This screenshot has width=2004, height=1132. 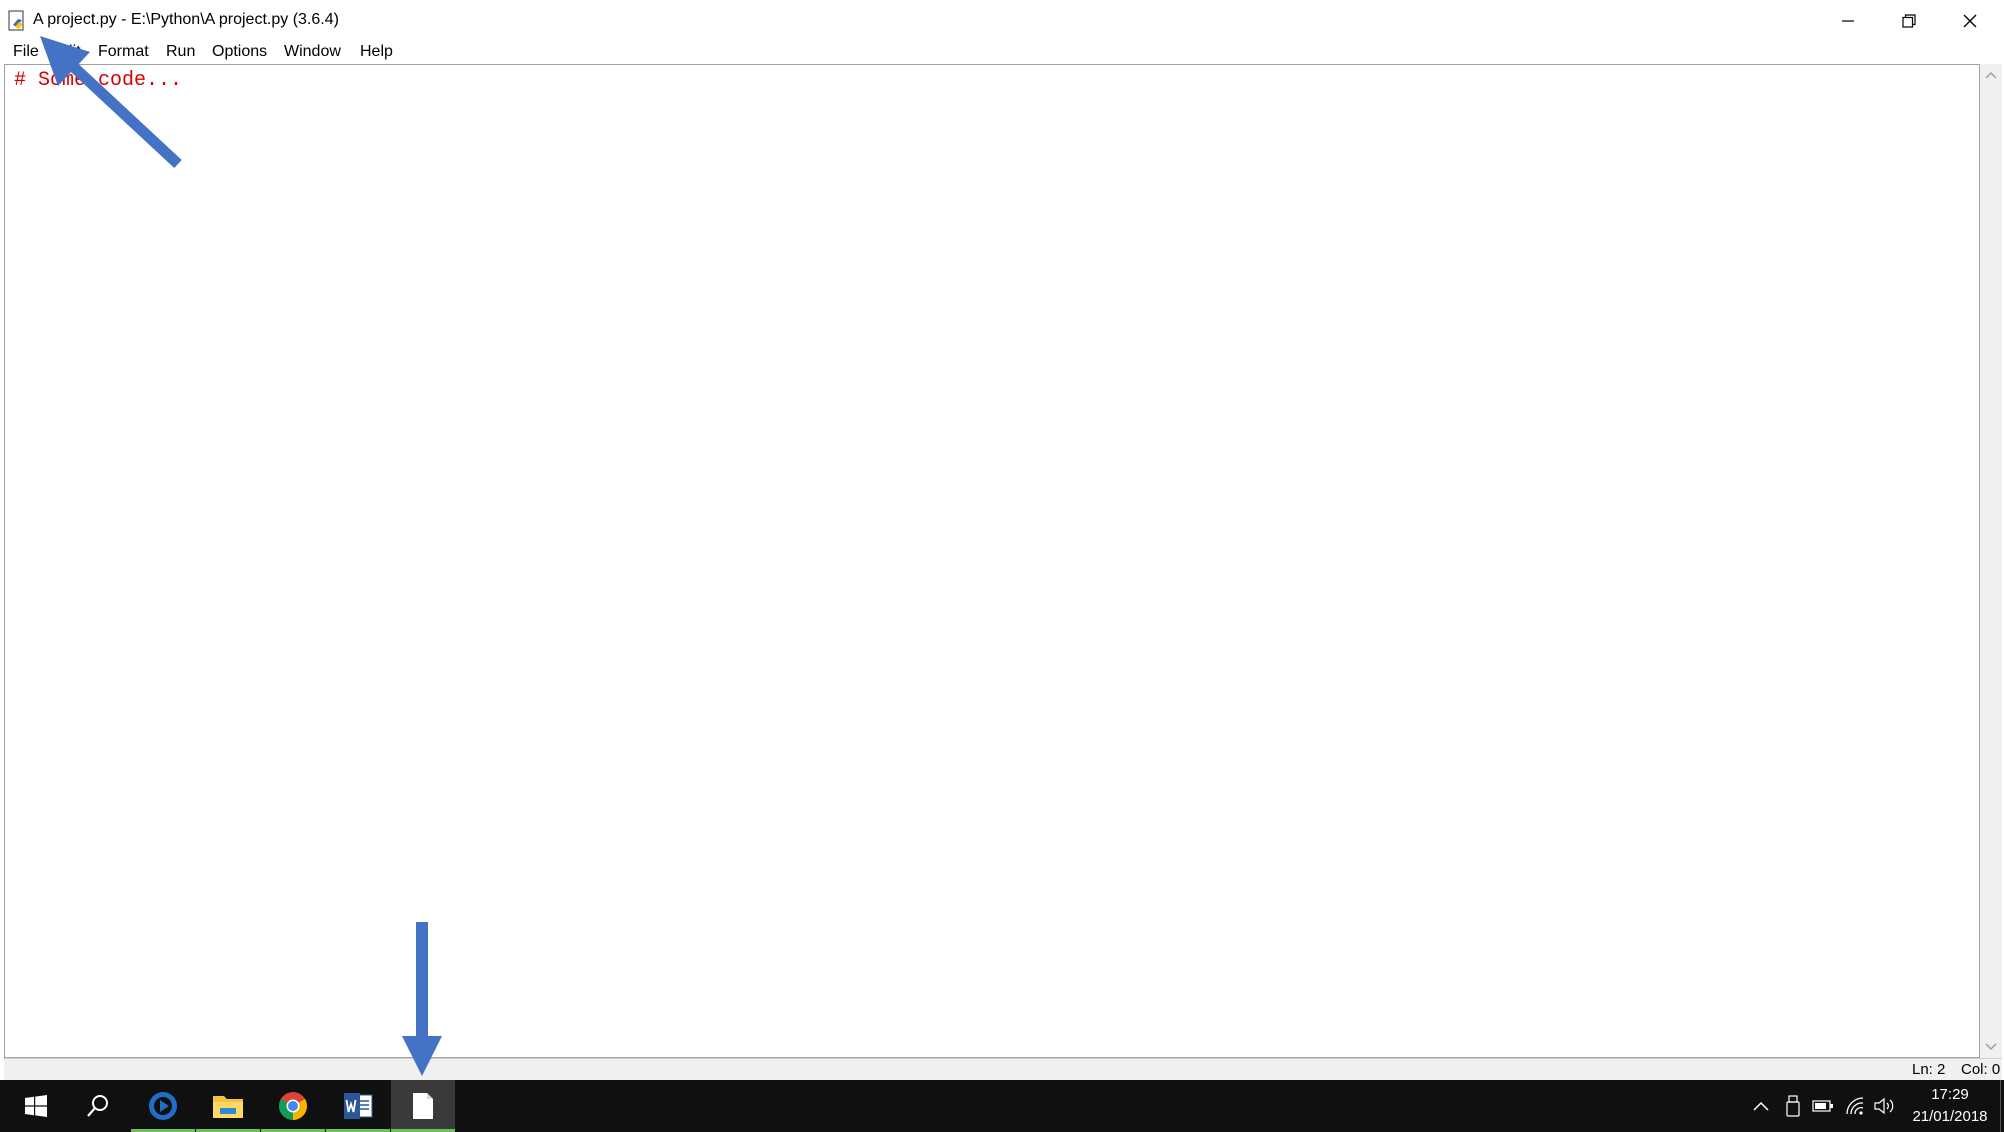 I want to click on usb-tray-button, so click(x=1793, y=1106).